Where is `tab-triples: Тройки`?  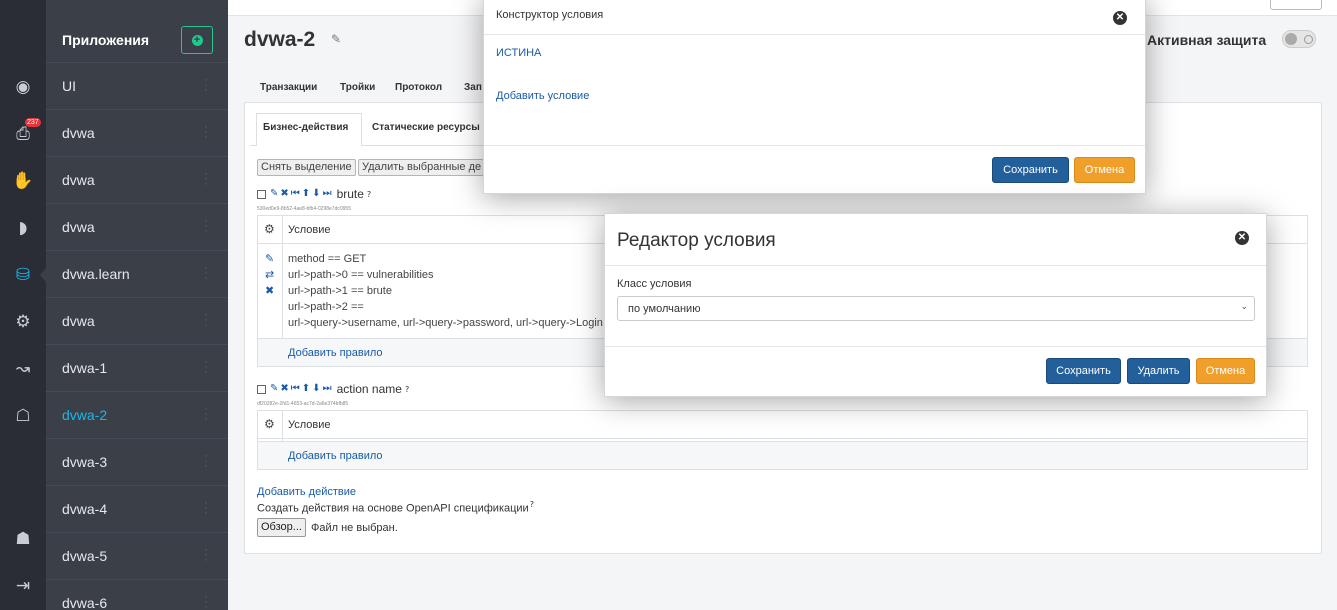 tab-triples: Тройки is located at coordinates (357, 87).